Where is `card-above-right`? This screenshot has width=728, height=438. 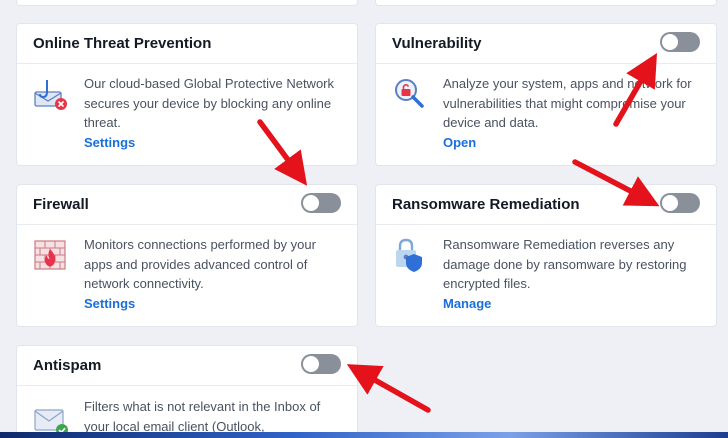 card-above-right is located at coordinates (546, 3).